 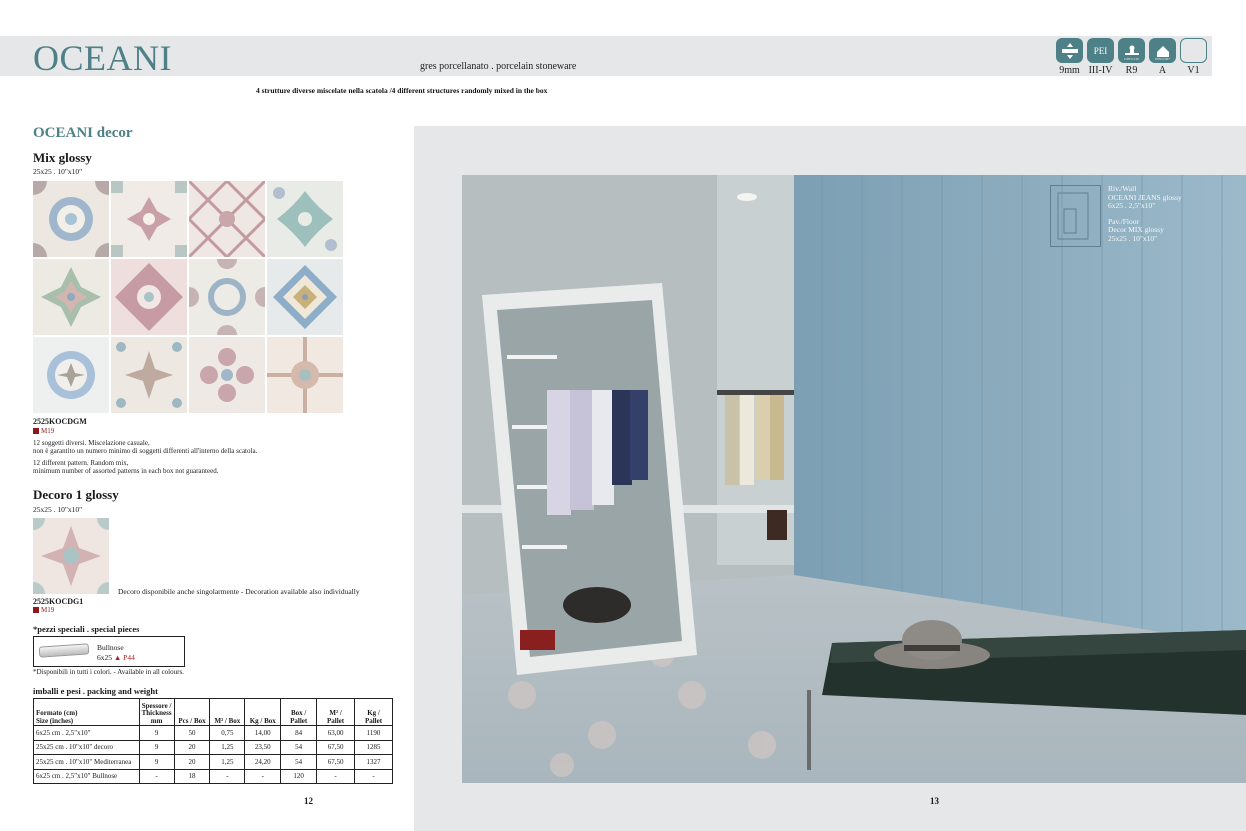 What do you see at coordinates (299, 712) in the screenshot?
I see `col-box-pallet: Box / Pallet` at bounding box center [299, 712].